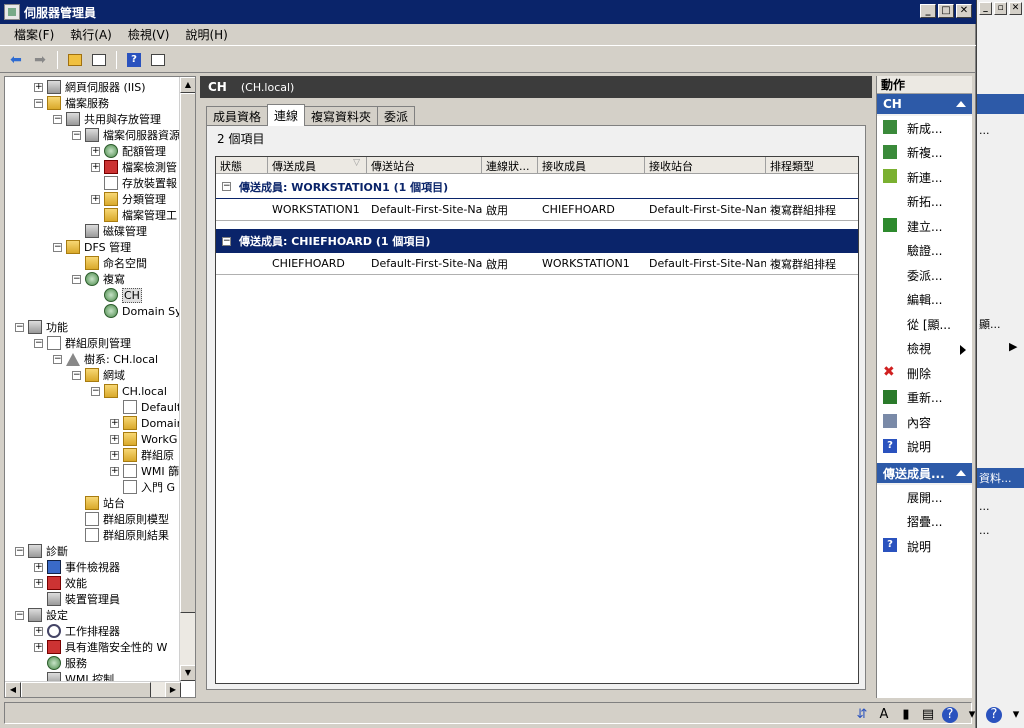  What do you see at coordinates (134, 183) in the screenshot?
I see `tree-node-storage-reports: 存放裝置報` at bounding box center [134, 183].